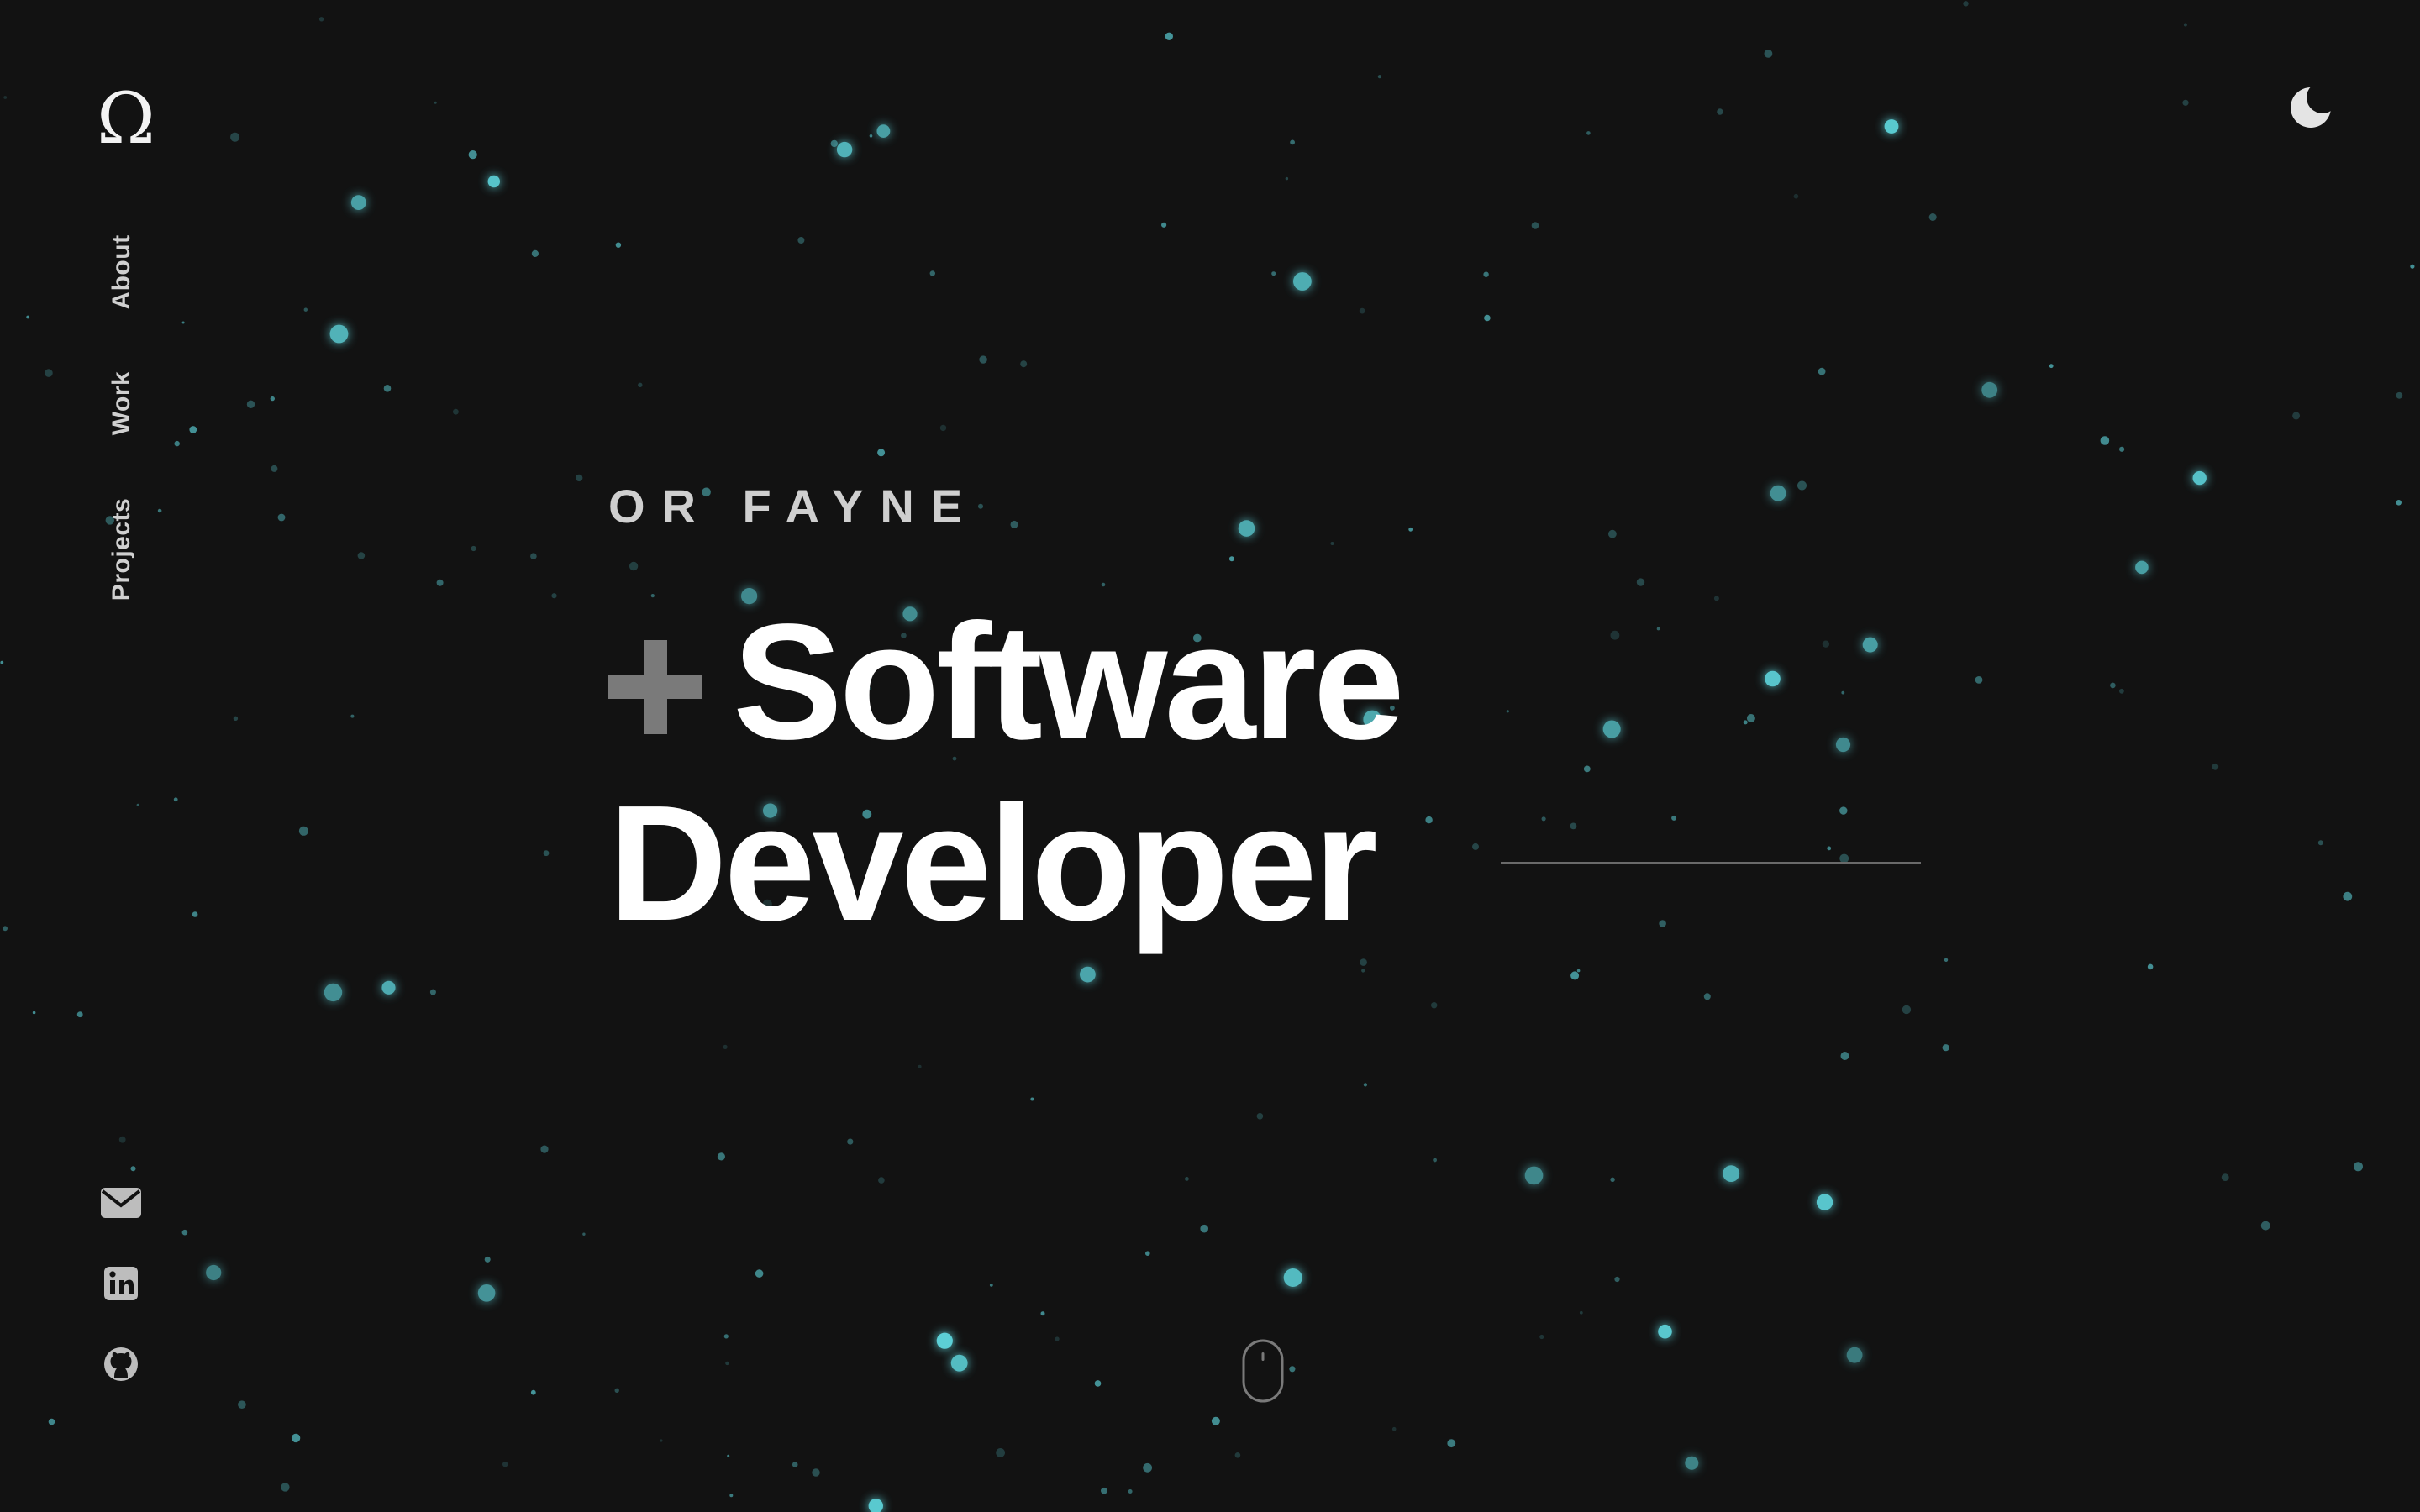 This screenshot has width=2420, height=1512. What do you see at coordinates (122, 403) in the screenshot?
I see `nav-item-work: Work` at bounding box center [122, 403].